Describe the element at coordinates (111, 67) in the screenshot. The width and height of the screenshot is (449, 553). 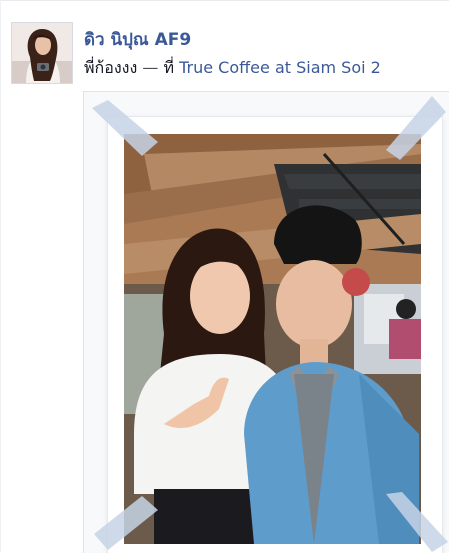
I see `status-text: พี่ก้องงง` at that location.